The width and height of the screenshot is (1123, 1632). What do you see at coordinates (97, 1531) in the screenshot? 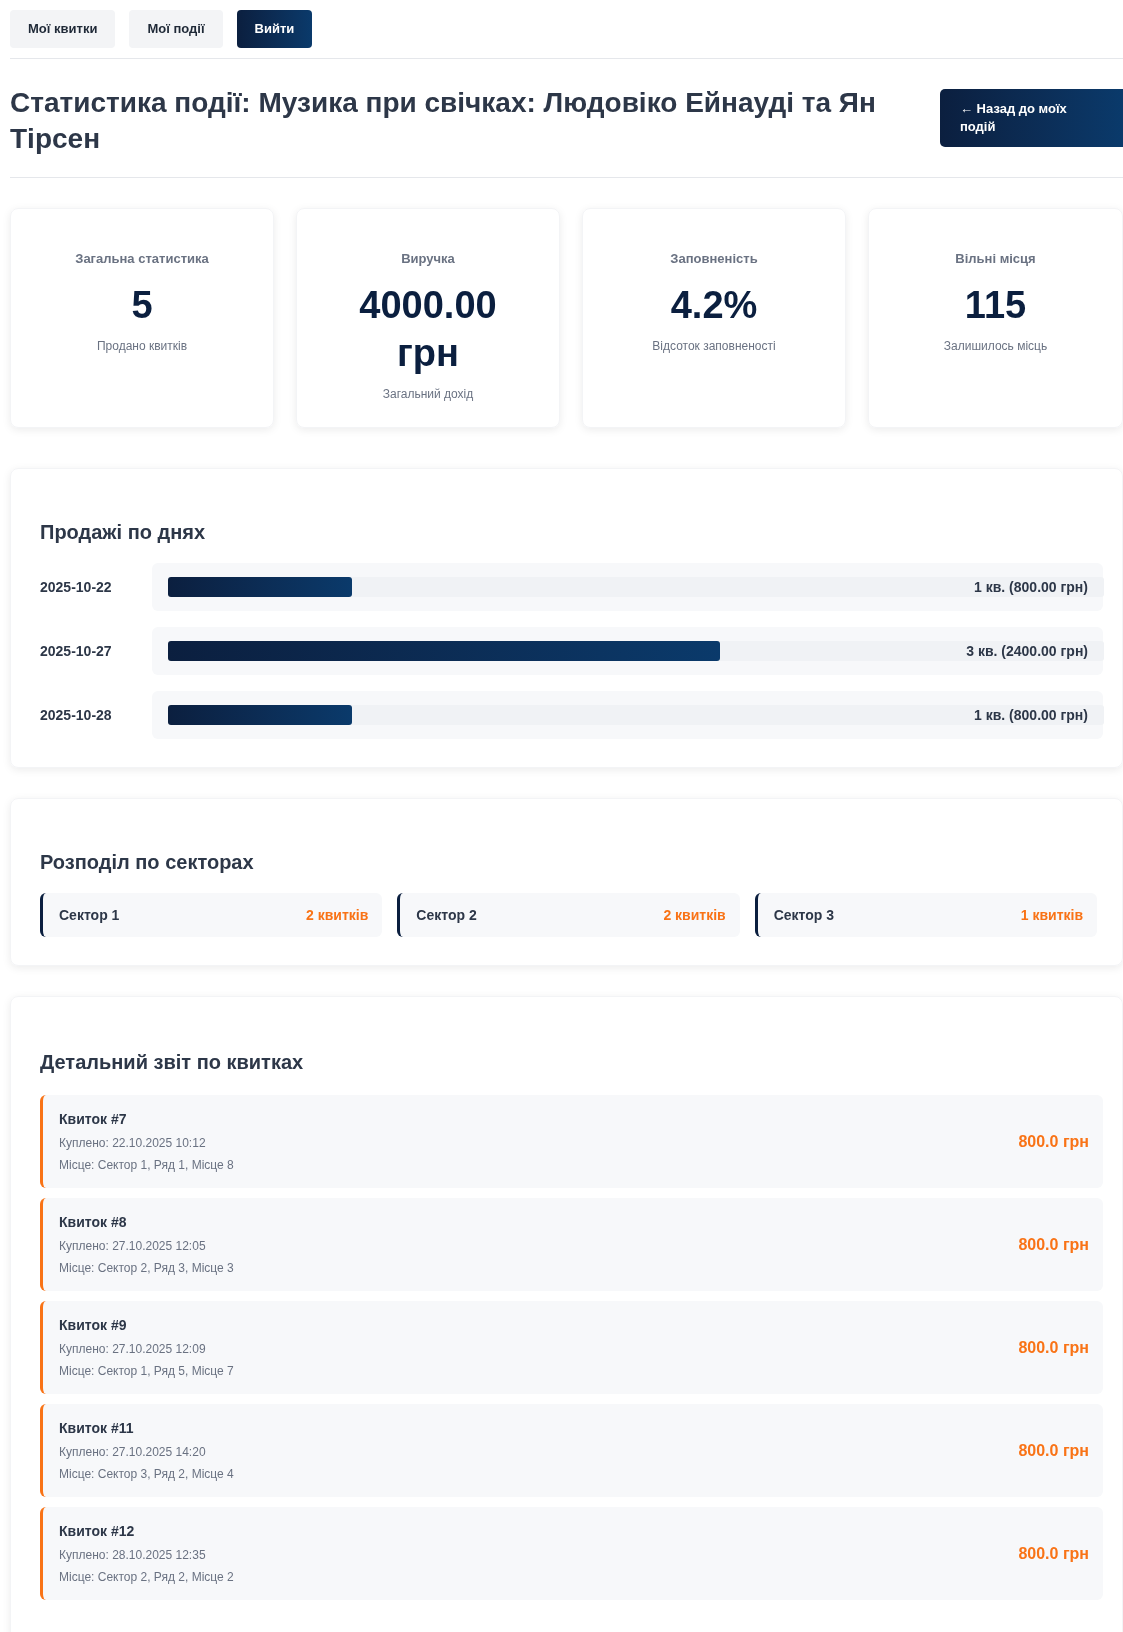
I see `ticket-title: Квиток #12` at bounding box center [97, 1531].